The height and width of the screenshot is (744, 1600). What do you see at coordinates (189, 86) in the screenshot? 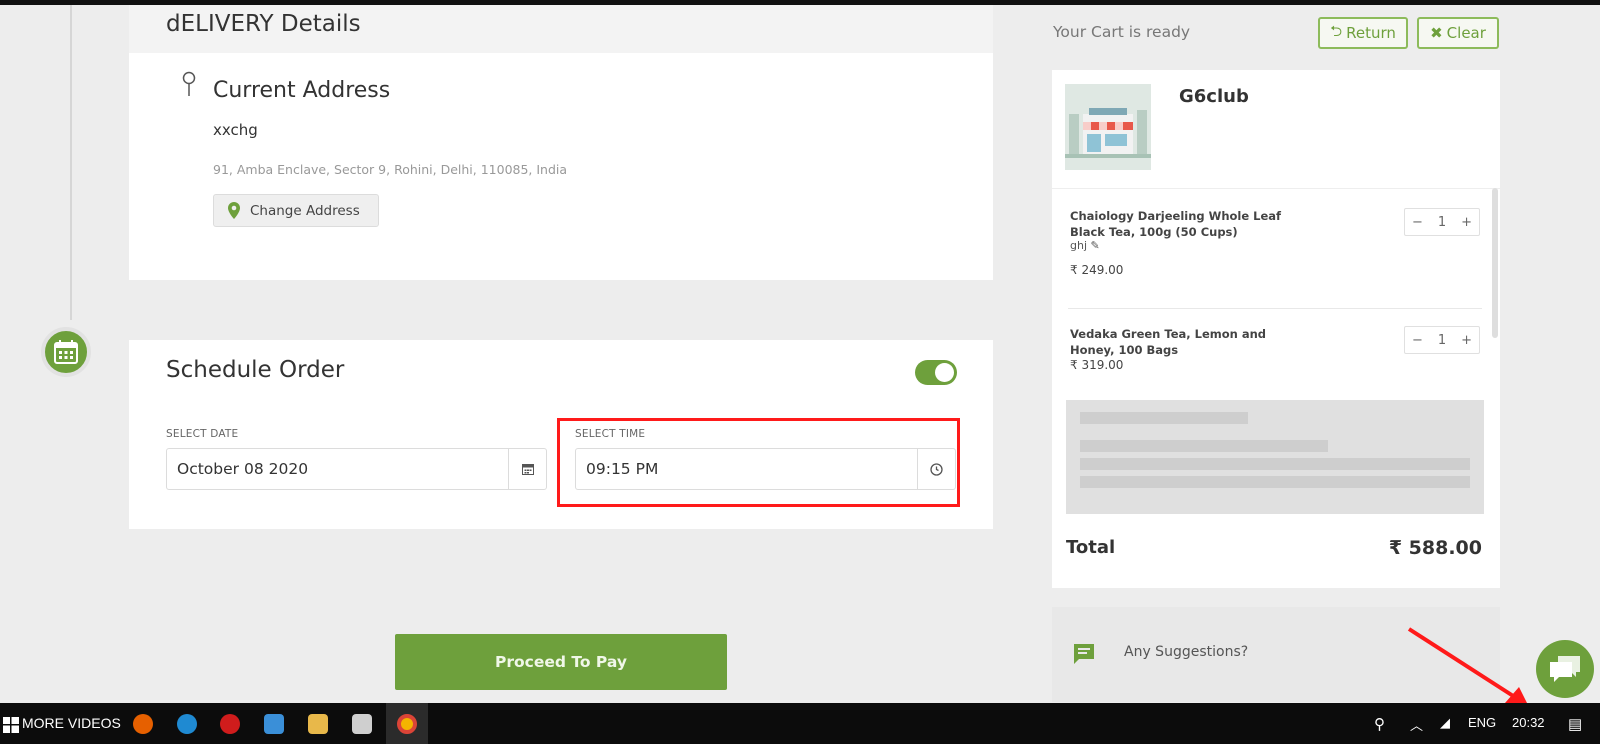
I see `map-pin-icon` at bounding box center [189, 86].